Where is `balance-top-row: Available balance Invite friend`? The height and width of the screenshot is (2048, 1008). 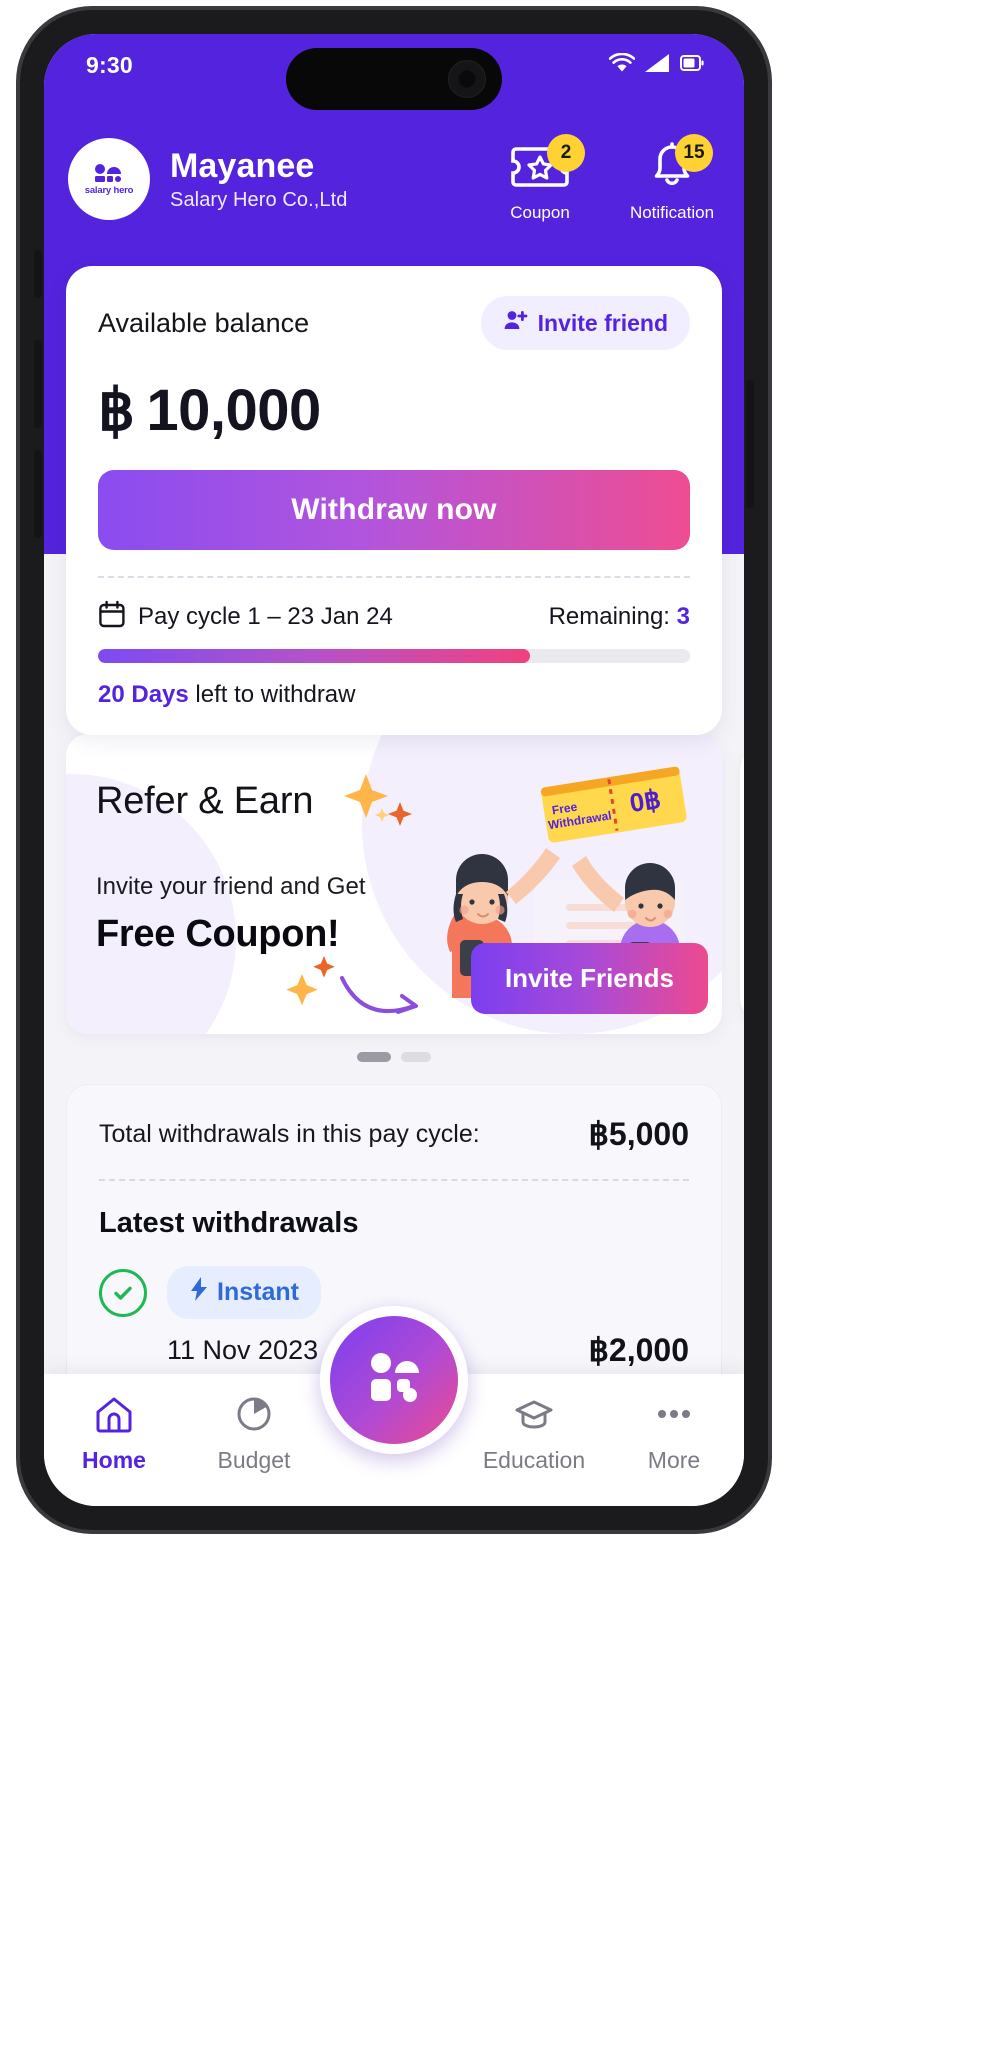 balance-top-row: Available balance Invite friend is located at coordinates (394, 323).